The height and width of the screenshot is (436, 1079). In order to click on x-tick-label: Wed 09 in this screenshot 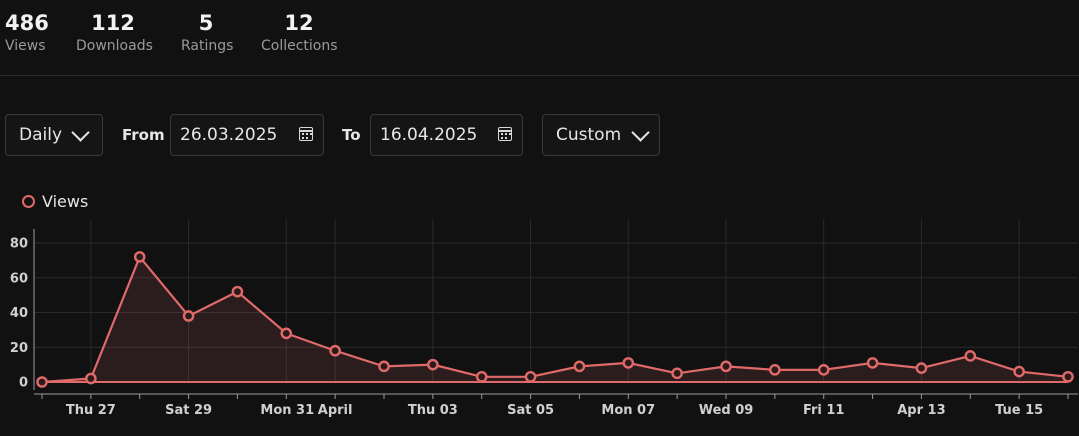, I will do `click(726, 410)`.